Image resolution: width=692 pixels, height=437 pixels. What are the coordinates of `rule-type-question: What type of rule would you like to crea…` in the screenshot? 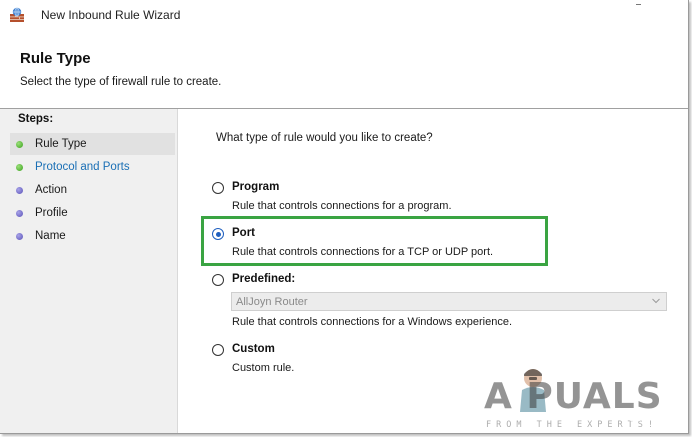 It's located at (324, 138).